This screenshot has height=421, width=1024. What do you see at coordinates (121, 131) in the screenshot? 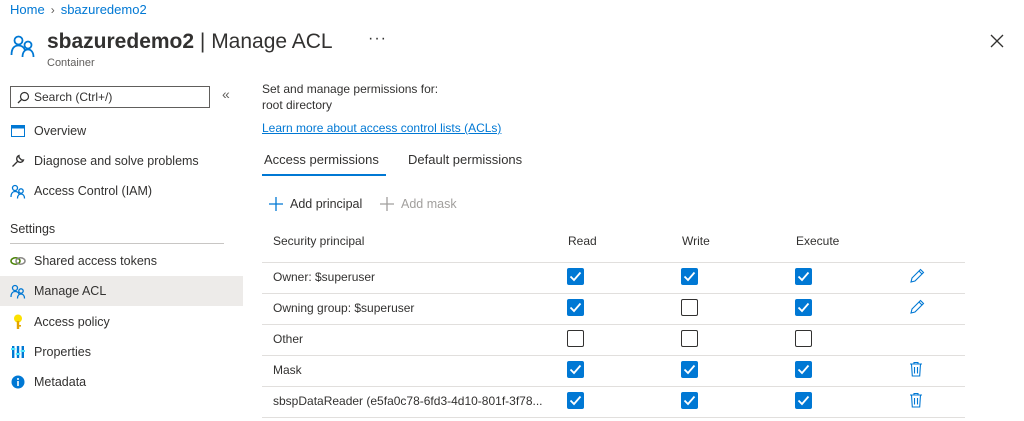
I see `sidebar-item-overview: Overview` at bounding box center [121, 131].